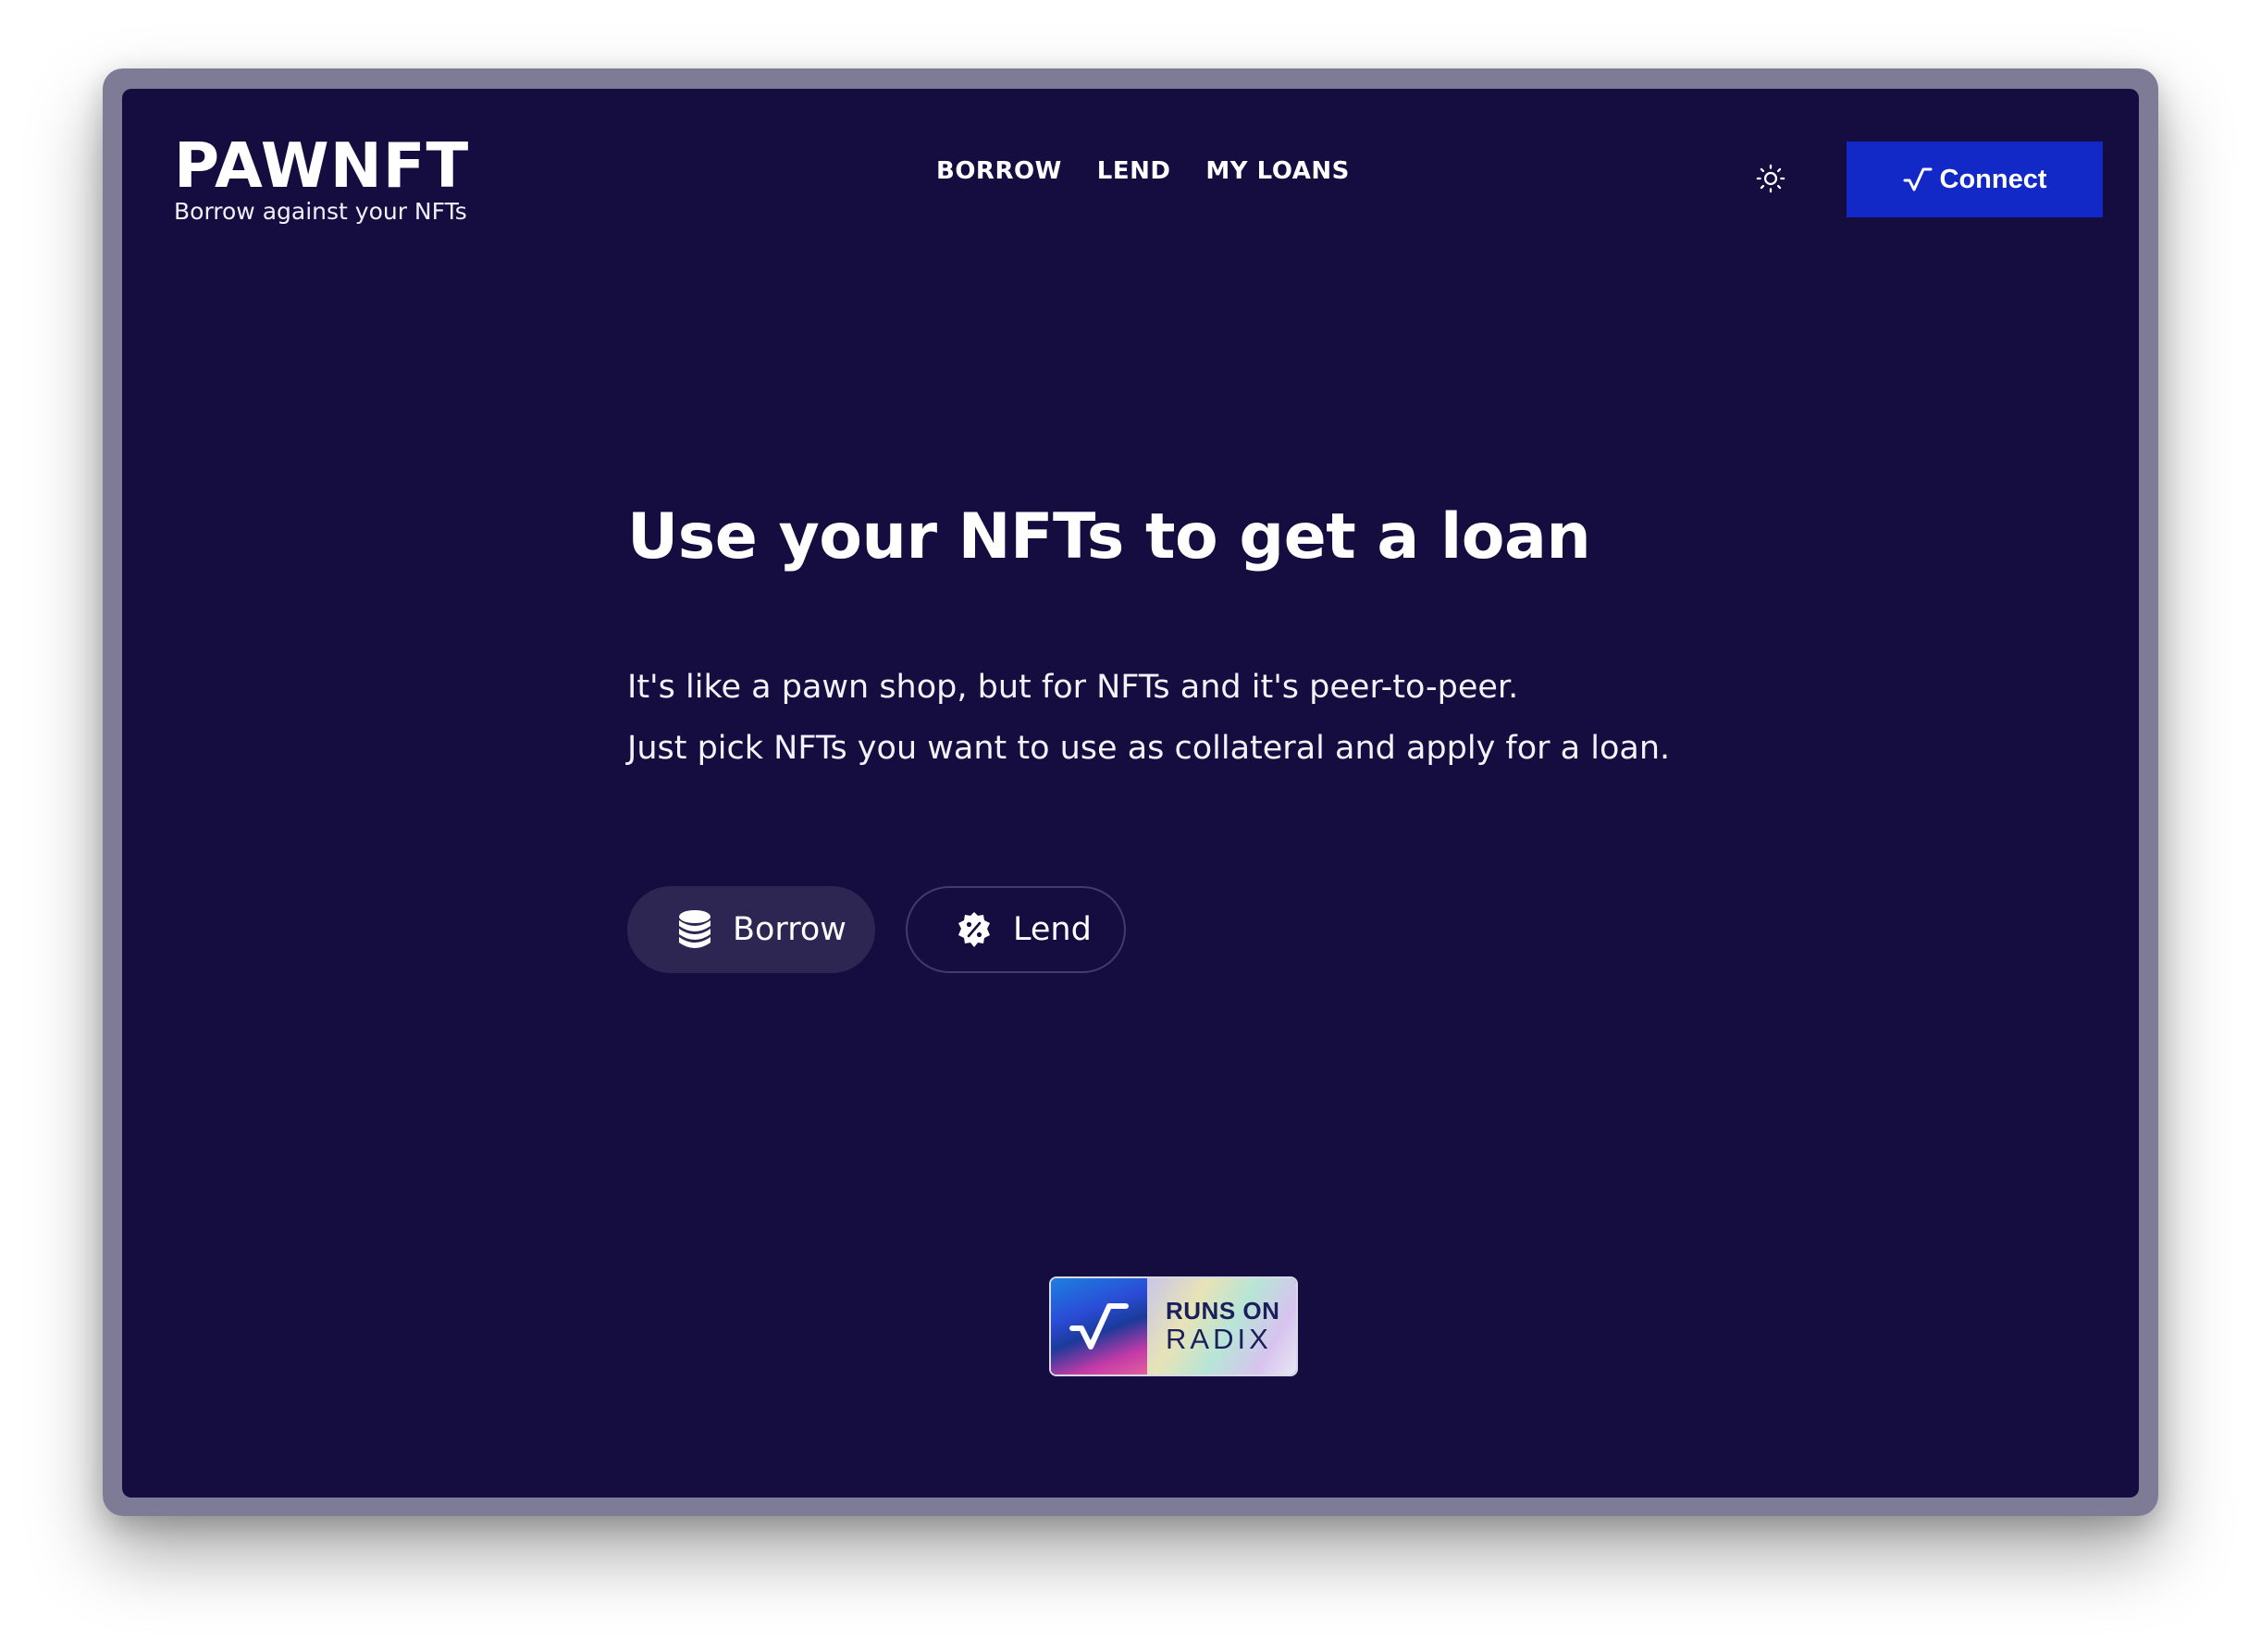 The height and width of the screenshot is (1652, 2261). I want to click on radix-badge-text: RUNS ON RADIX, so click(1222, 1326).